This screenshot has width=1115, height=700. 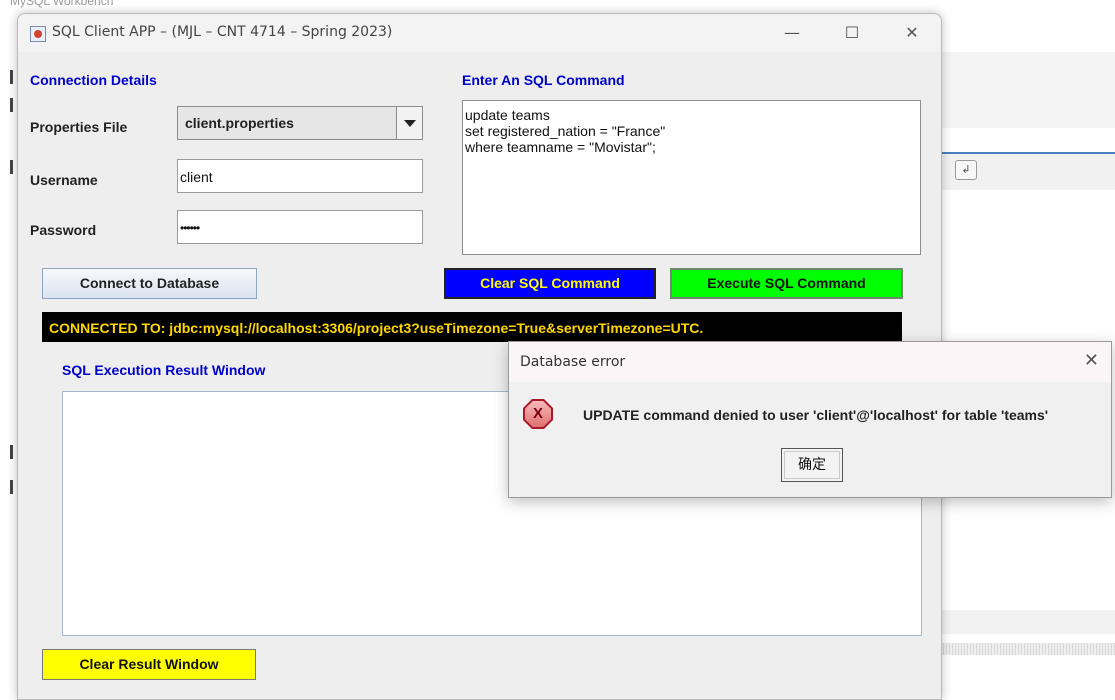 What do you see at coordinates (38, 34) in the screenshot?
I see `java-app-icon` at bounding box center [38, 34].